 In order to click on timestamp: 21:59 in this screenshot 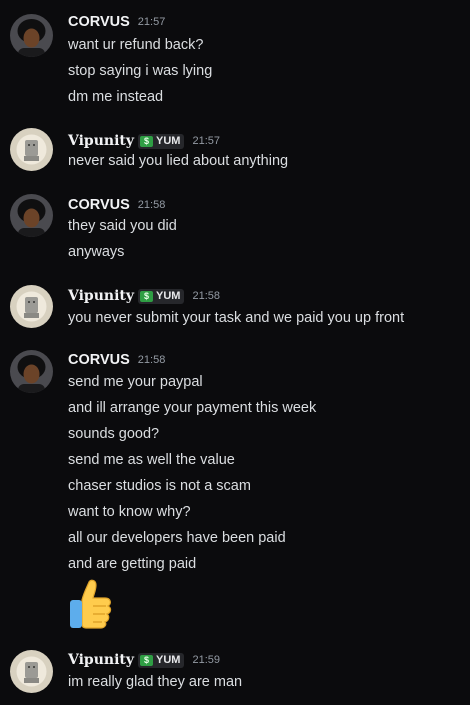, I will do `click(206, 660)`.